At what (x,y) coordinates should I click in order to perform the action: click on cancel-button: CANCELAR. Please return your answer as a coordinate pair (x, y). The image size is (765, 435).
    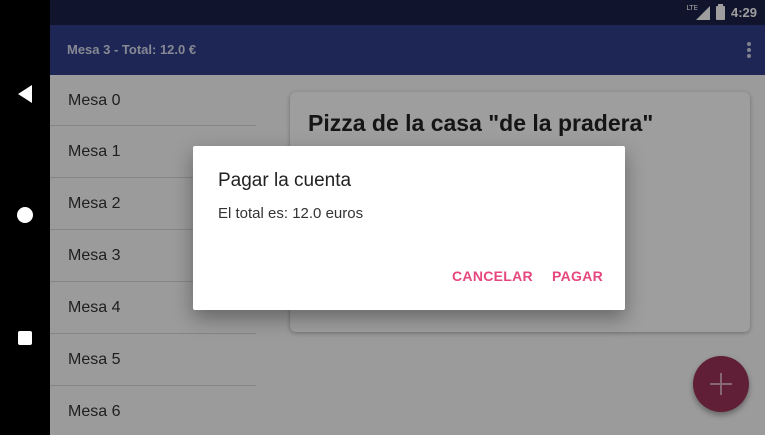
    Looking at the image, I should click on (492, 276).